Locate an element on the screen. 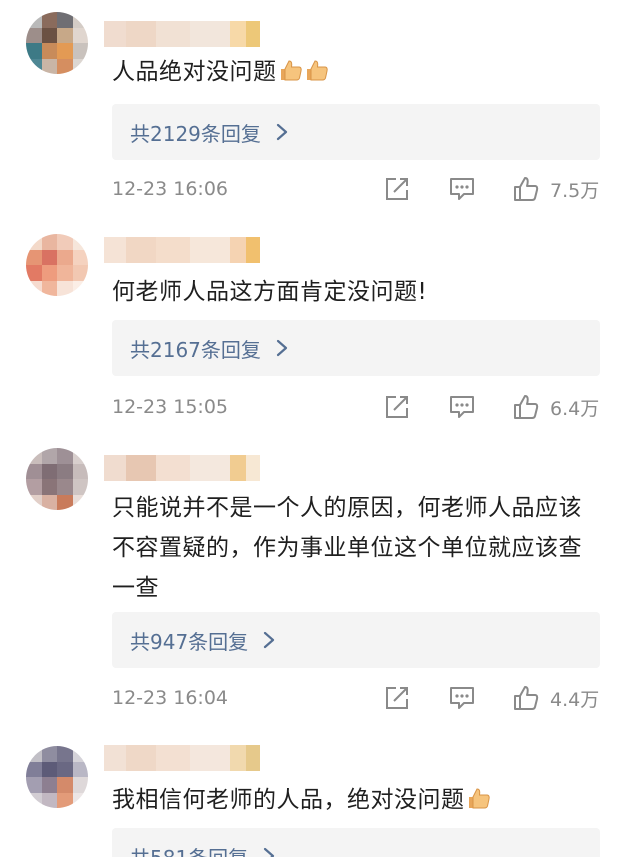 This screenshot has height=857, width=620. view-replies-button: 共2167条回复 is located at coordinates (356, 348).